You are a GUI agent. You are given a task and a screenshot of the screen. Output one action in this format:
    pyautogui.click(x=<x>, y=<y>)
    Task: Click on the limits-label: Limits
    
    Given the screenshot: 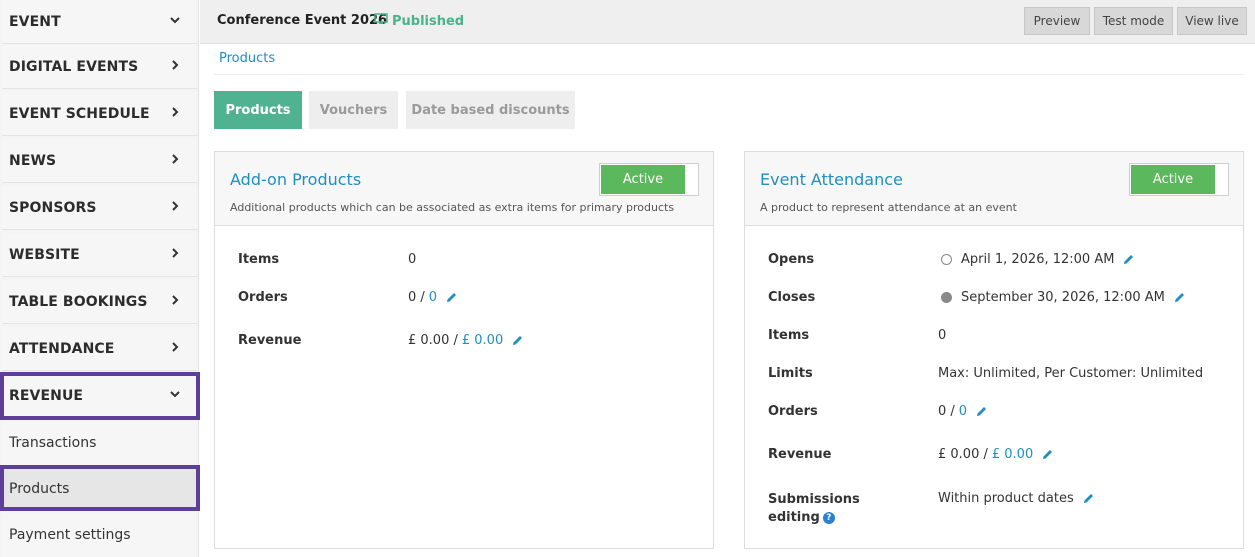 What is the action you would take?
    pyautogui.click(x=790, y=373)
    